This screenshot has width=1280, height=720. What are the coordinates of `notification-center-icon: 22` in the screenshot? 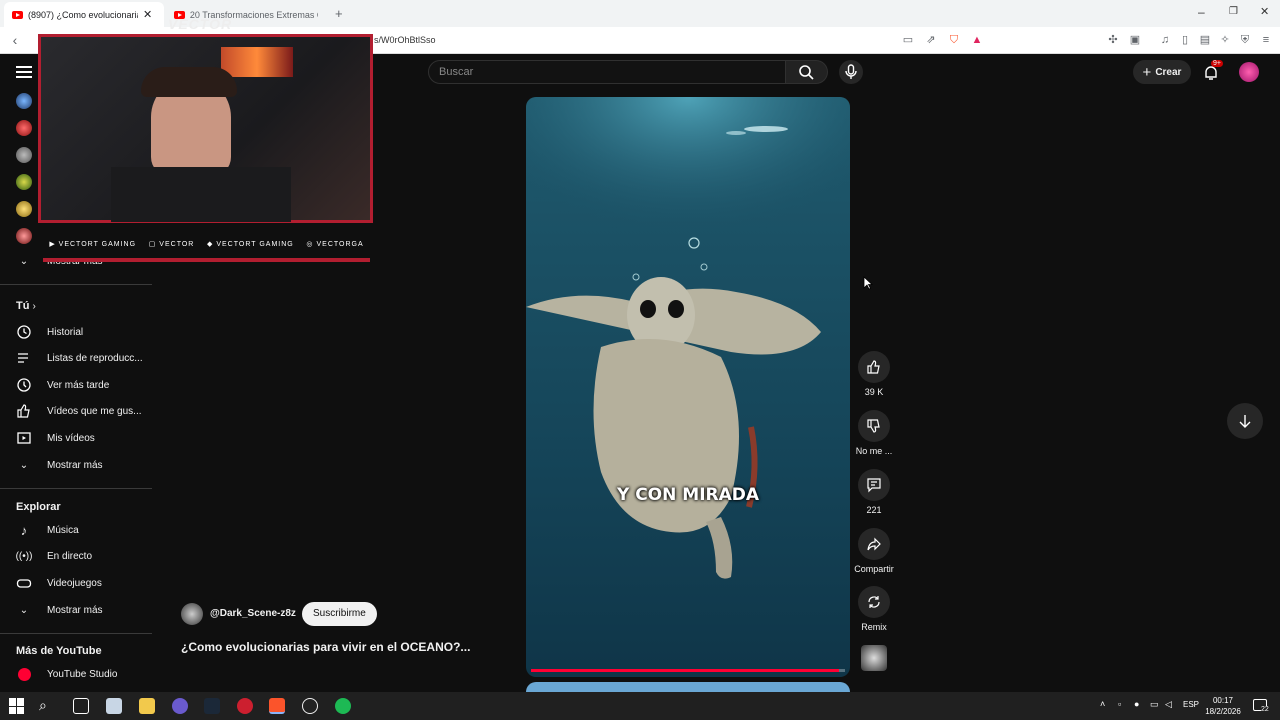 It's located at (1261, 706).